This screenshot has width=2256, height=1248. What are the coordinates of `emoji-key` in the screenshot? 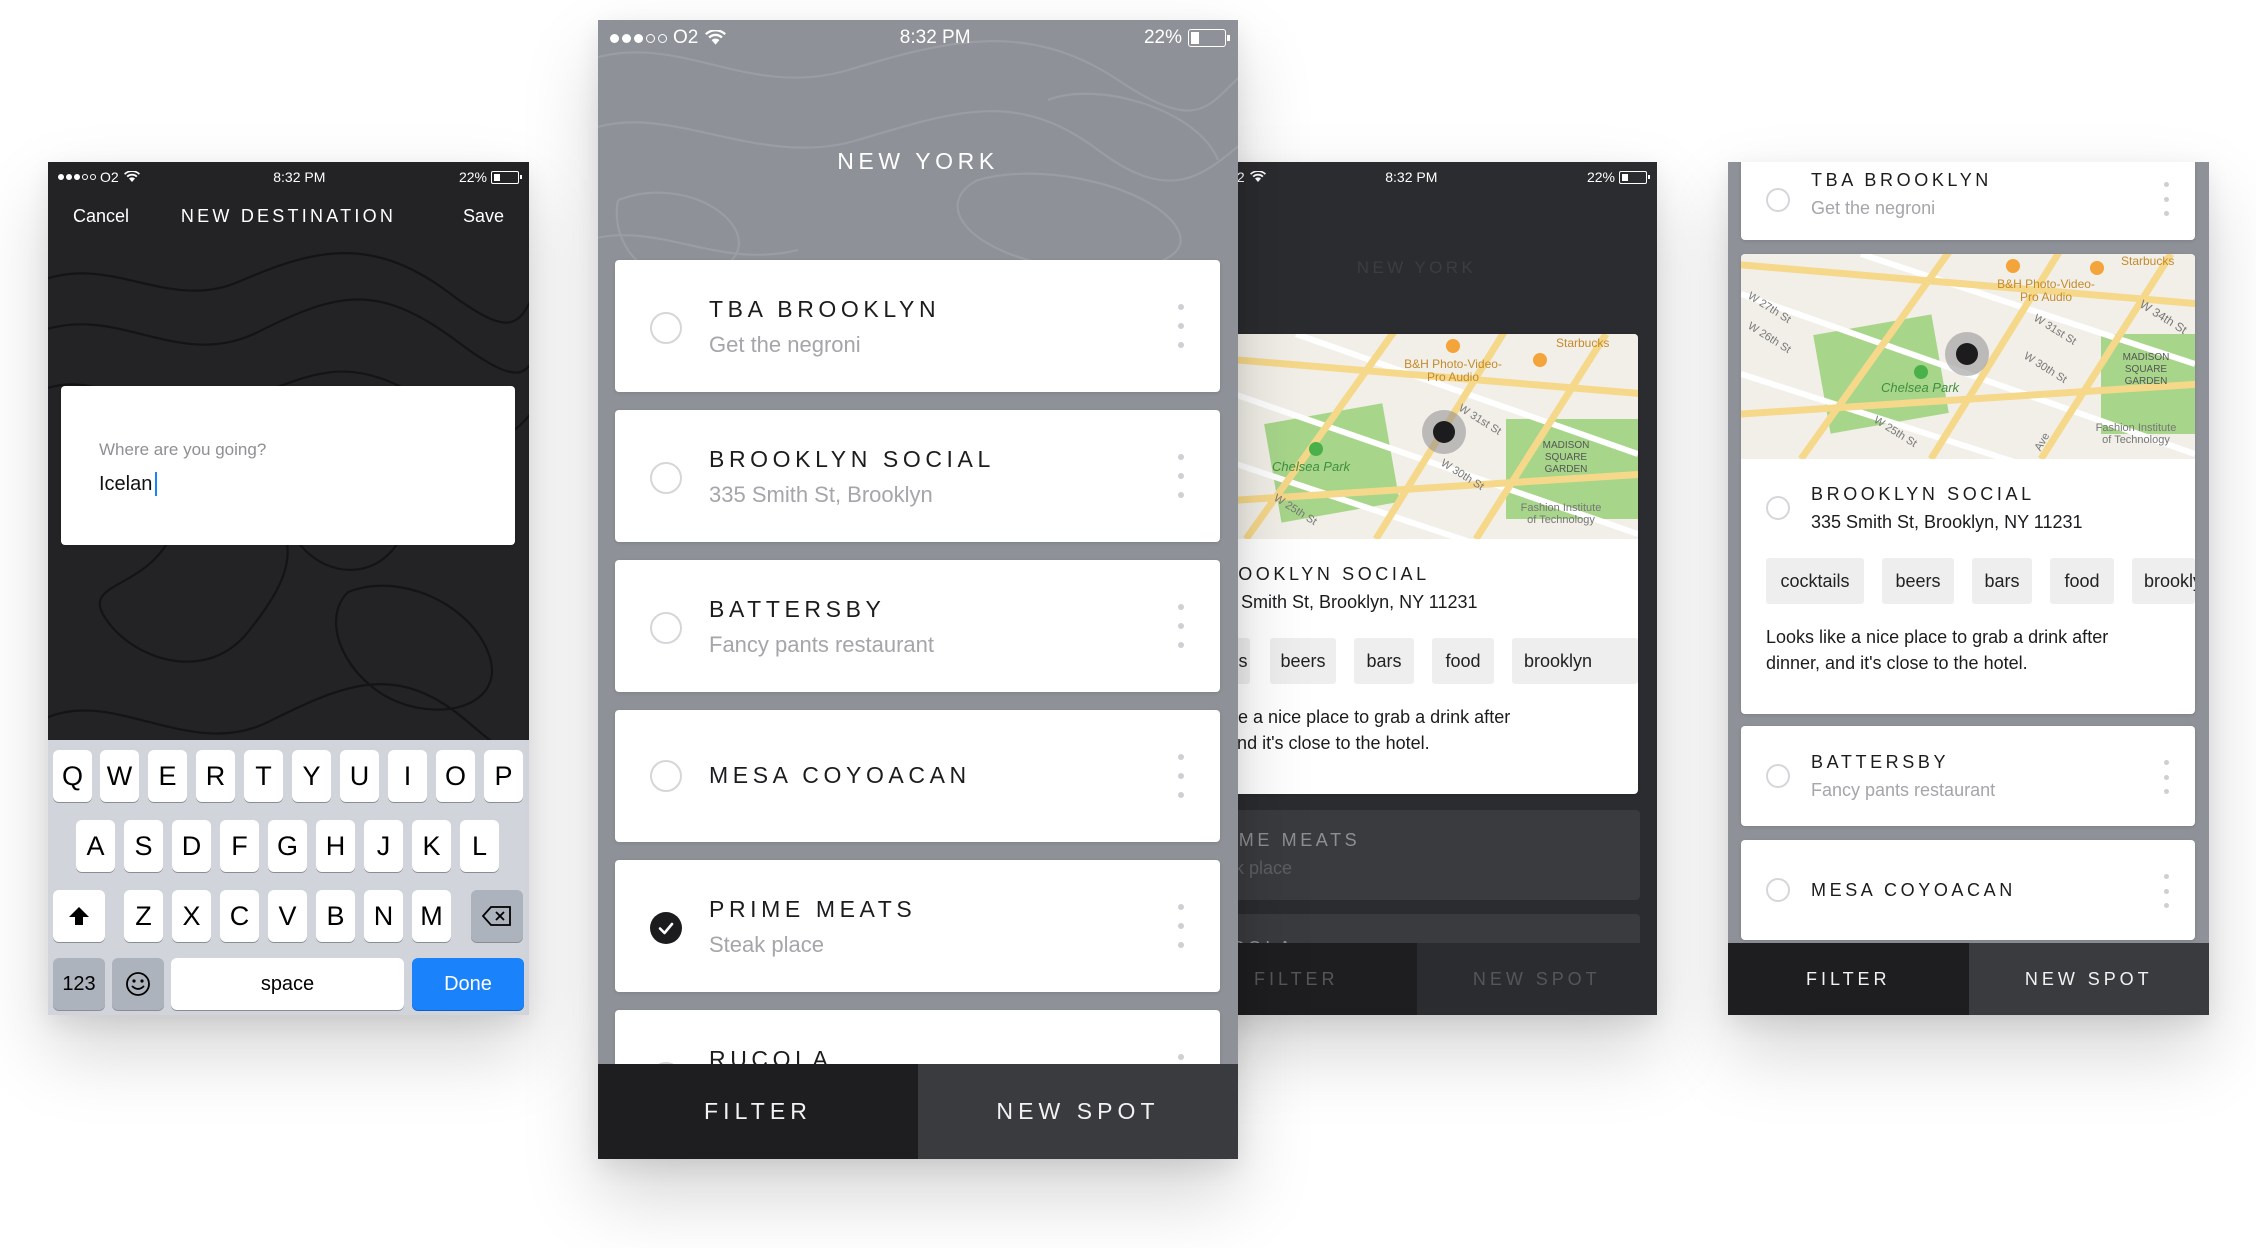 It's located at (138, 984).